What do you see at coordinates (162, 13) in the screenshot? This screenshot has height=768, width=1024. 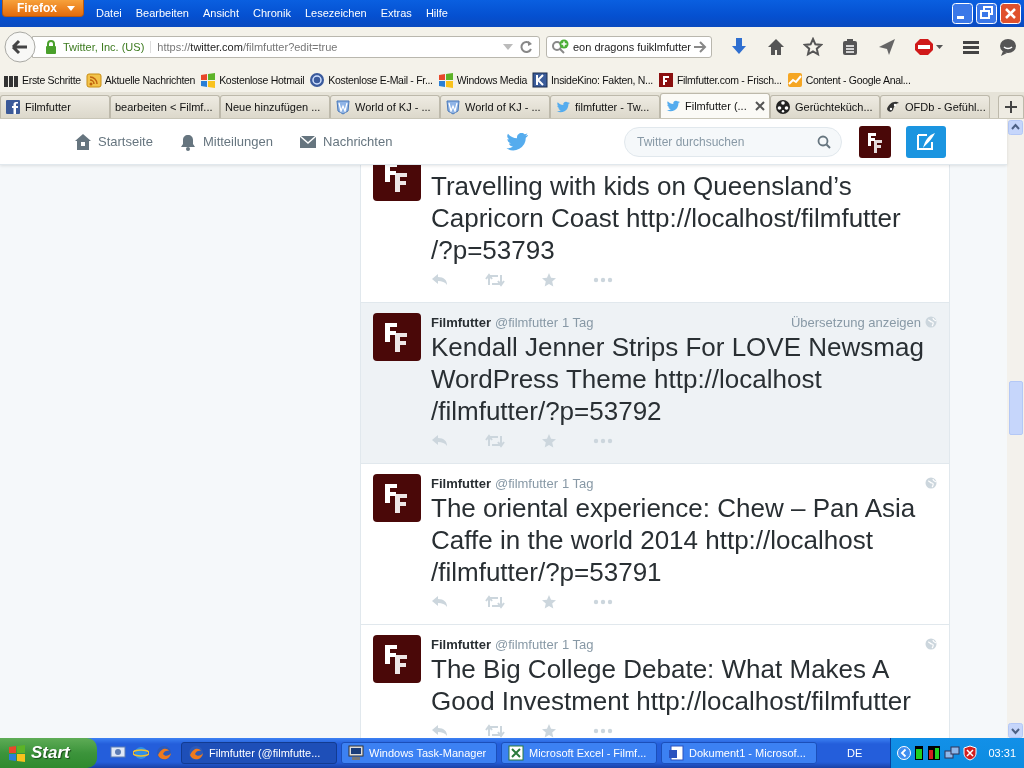 I see `menu-item: Bearbeiten` at bounding box center [162, 13].